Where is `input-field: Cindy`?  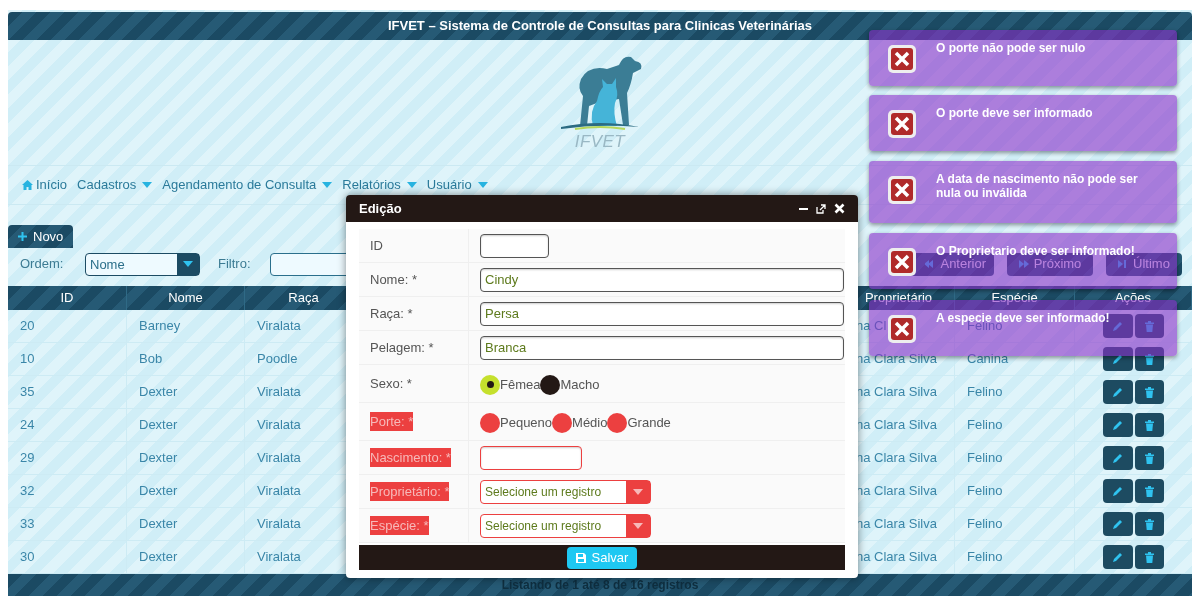
input-field: Cindy is located at coordinates (662, 279).